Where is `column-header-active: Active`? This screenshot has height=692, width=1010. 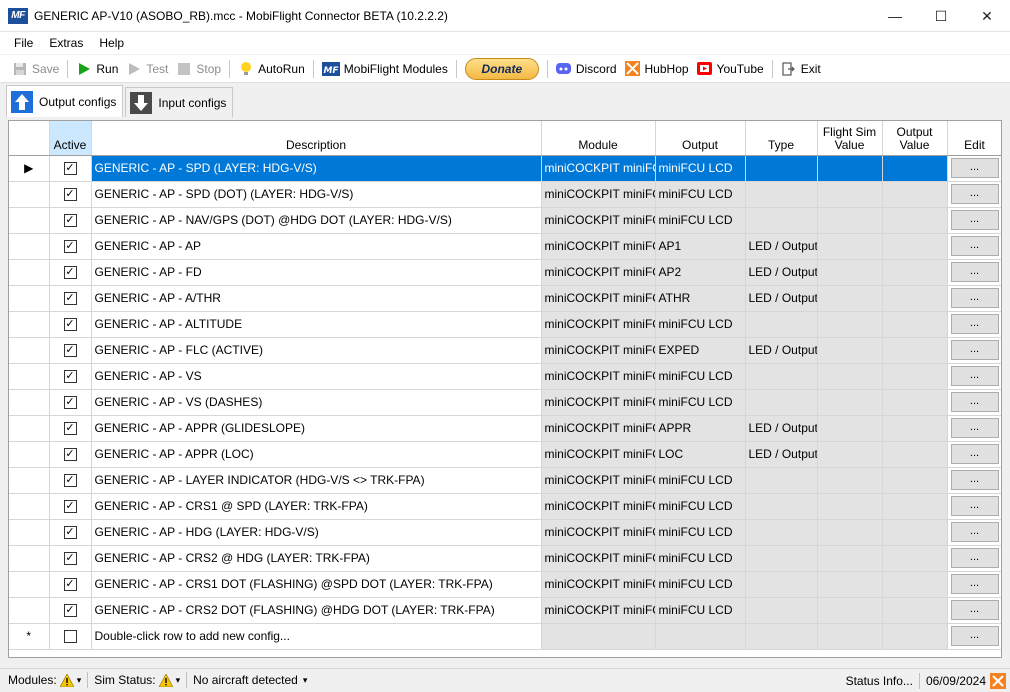
column-header-active: Active is located at coordinates (70, 138).